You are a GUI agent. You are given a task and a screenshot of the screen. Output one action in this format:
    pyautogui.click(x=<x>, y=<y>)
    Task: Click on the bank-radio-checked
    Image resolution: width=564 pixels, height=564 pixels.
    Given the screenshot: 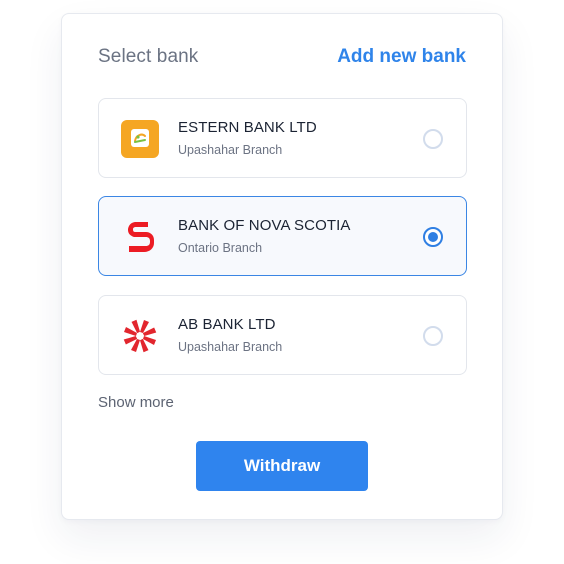 What is the action you would take?
    pyautogui.click(x=433, y=237)
    